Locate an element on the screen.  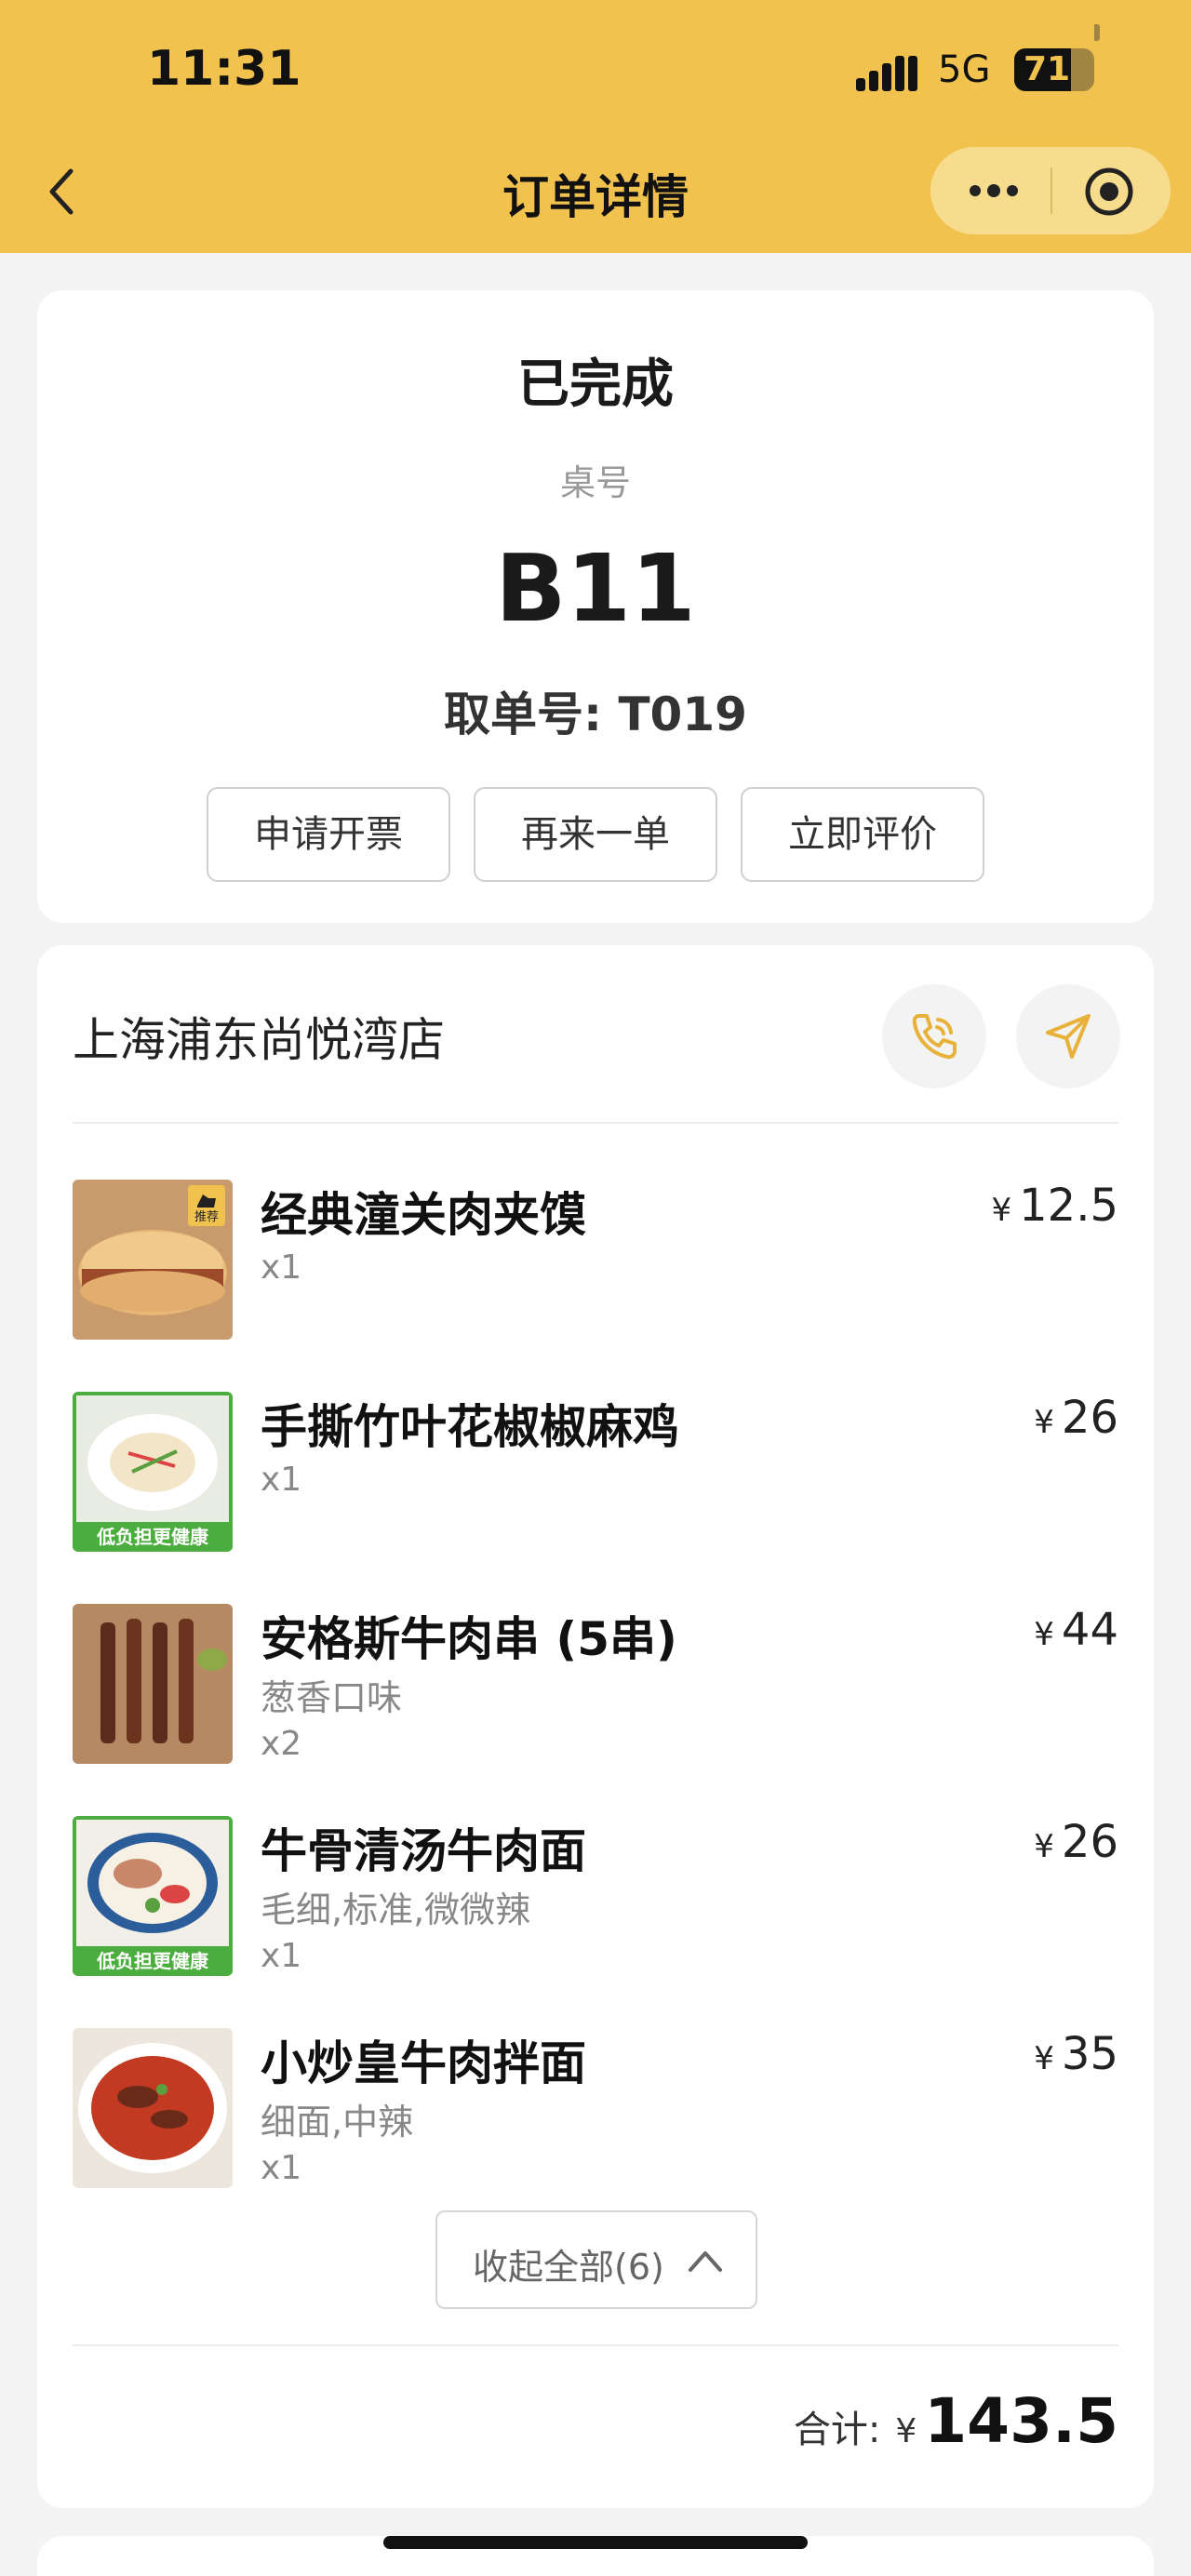
item-price: ¥44 is located at coordinates (1076, 1630).